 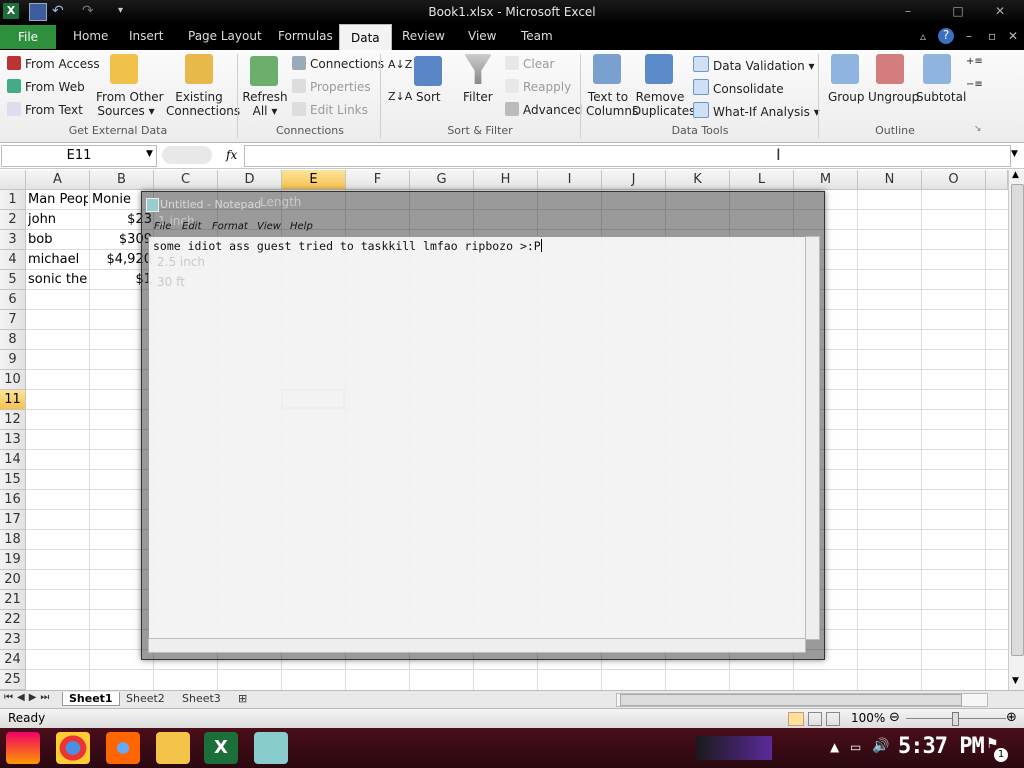 I want to click on notepad-vertical-scrollbar, so click(x=812, y=438).